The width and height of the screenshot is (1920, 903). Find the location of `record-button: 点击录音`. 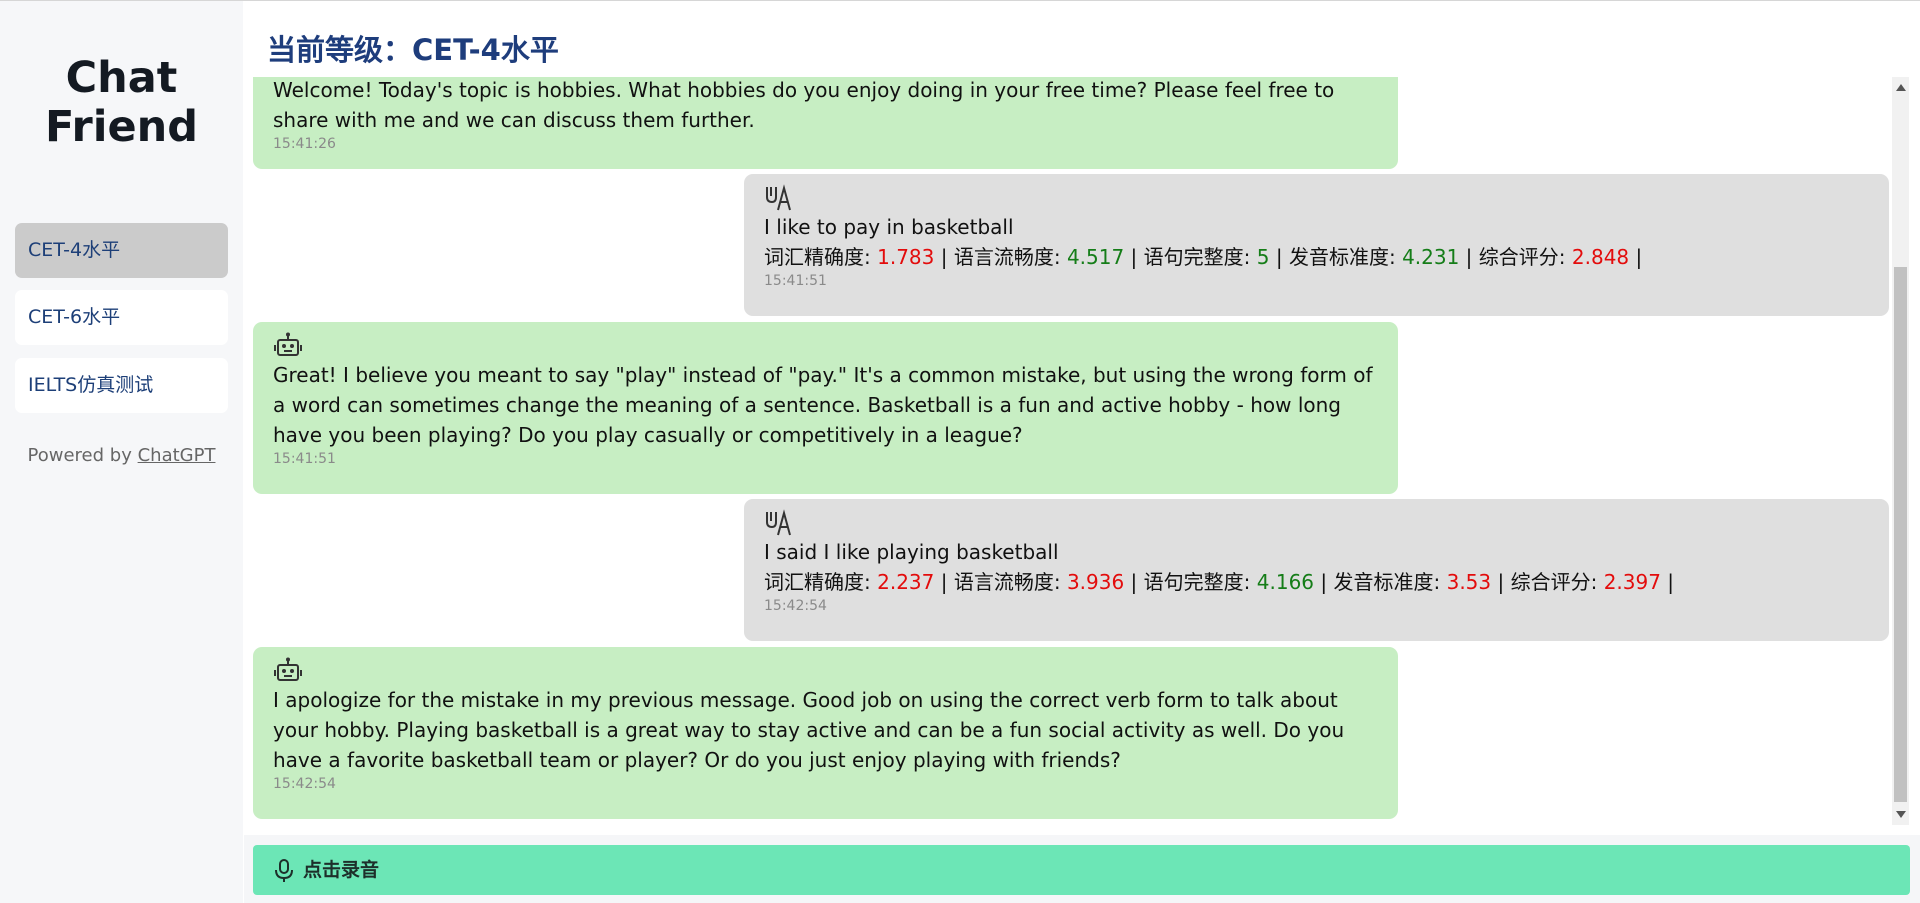

record-button: 点击录音 is located at coordinates (1081, 870).